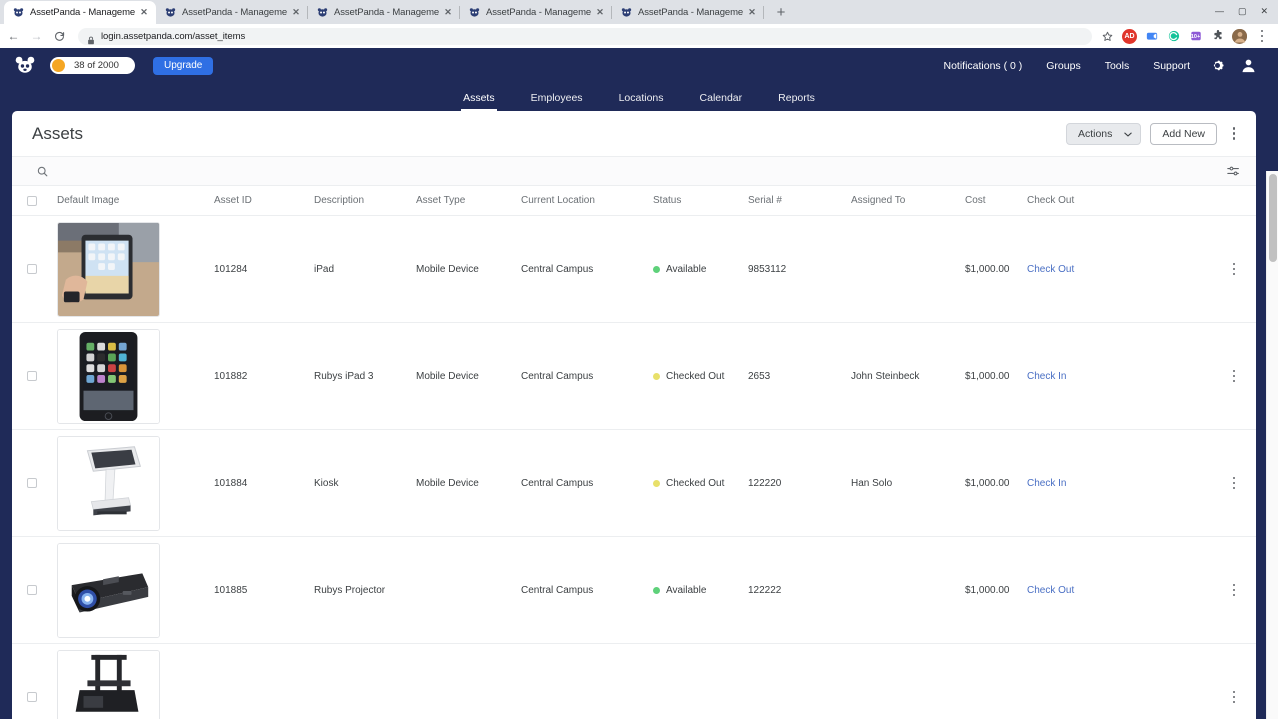 The width and height of the screenshot is (1278, 719). Describe the element at coordinates (1171, 66) in the screenshot. I see `support-link: Support` at that location.